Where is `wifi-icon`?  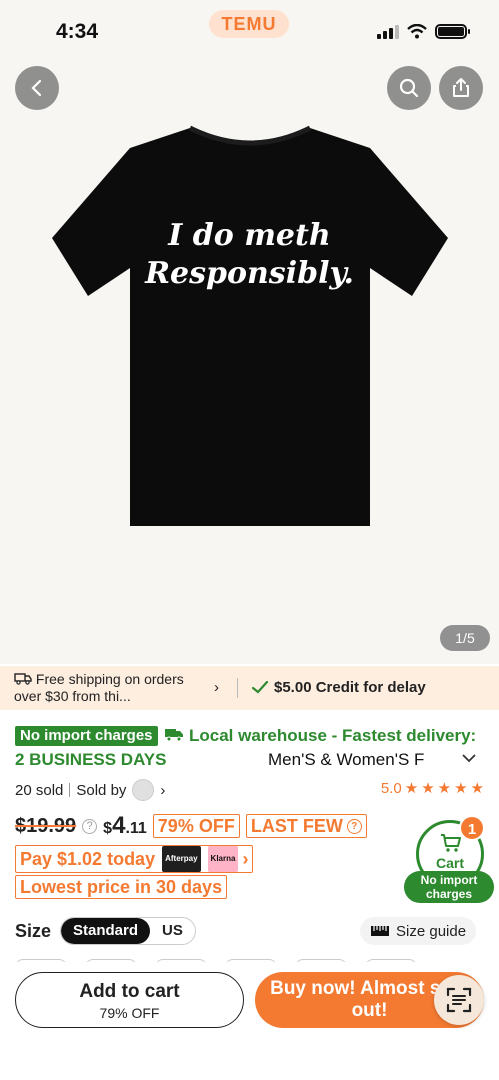 wifi-icon is located at coordinates (417, 31).